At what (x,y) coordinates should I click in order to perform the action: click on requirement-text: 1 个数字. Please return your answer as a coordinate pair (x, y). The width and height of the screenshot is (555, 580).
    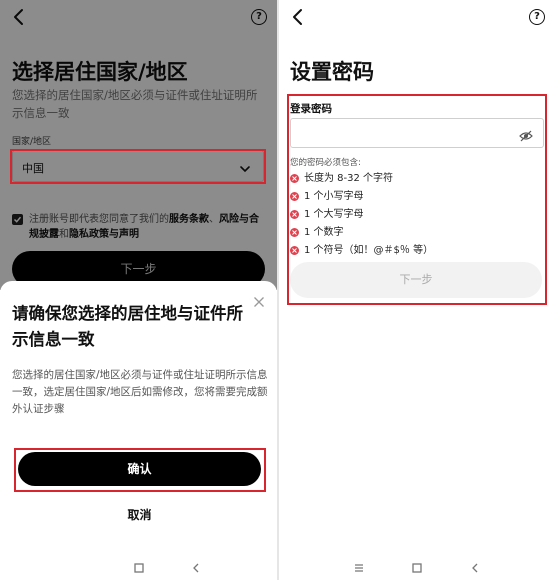
    Looking at the image, I should click on (324, 232).